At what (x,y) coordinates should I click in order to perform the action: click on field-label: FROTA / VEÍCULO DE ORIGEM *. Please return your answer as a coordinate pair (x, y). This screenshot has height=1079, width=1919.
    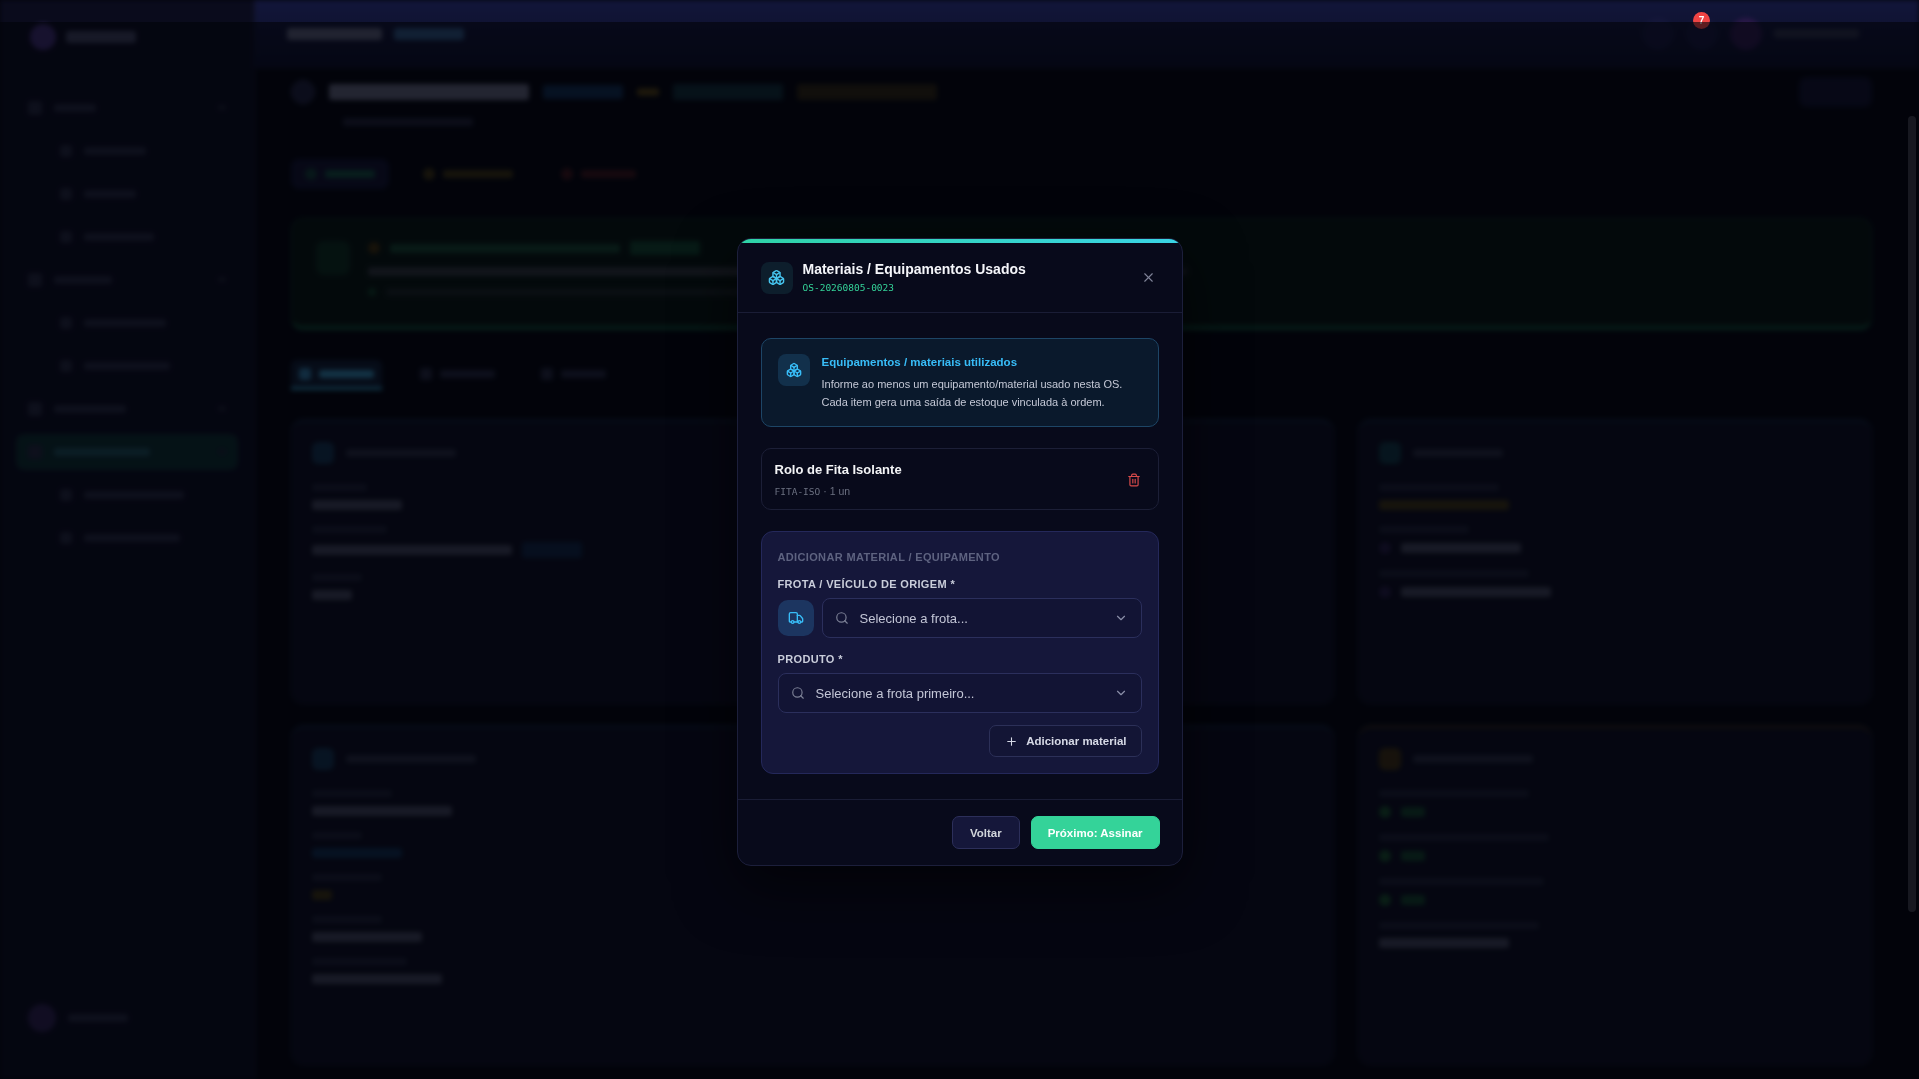
    Looking at the image, I should click on (866, 584).